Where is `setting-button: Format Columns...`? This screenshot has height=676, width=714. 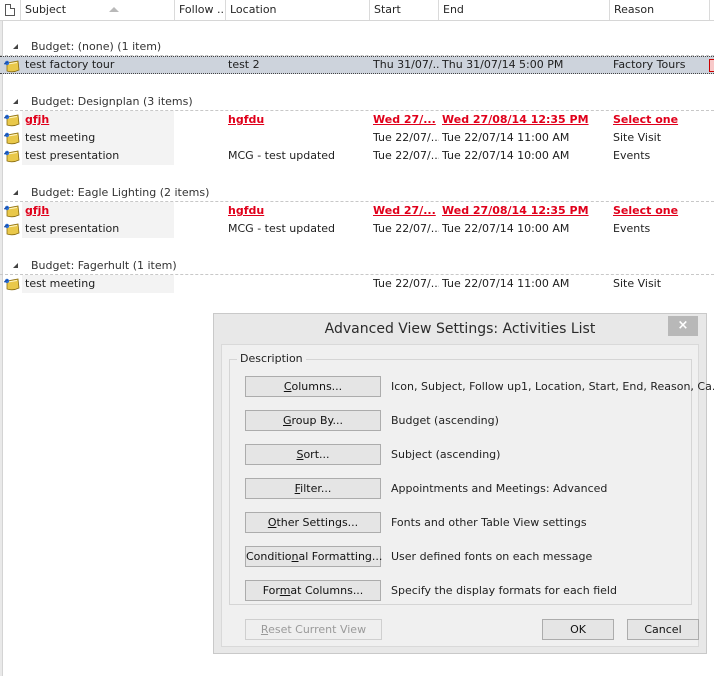
setting-button: Format Columns... is located at coordinates (313, 590).